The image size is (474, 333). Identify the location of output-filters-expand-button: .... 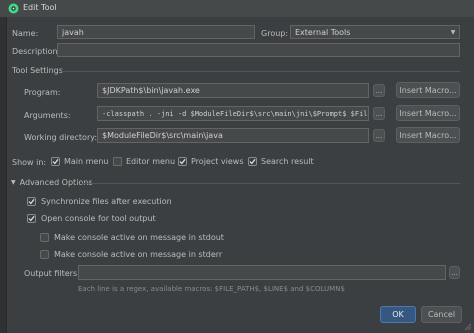
(454, 272).